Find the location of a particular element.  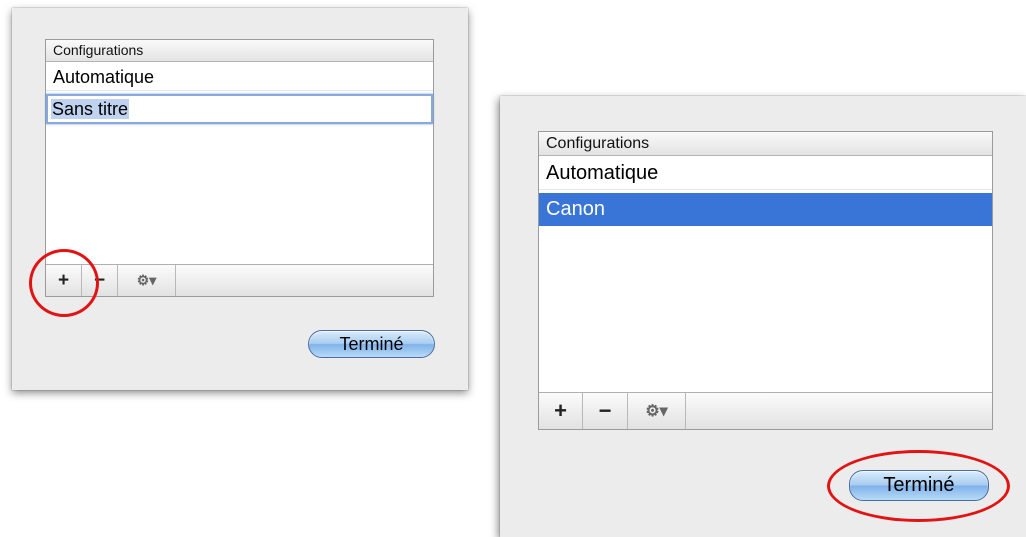

list-item-rename-field: Sans titre is located at coordinates (239, 109).